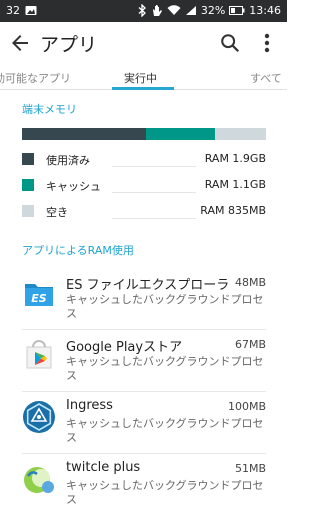 The height and width of the screenshot is (510, 320). What do you see at coordinates (250, 468) in the screenshot?
I see `app-size: 51MB` at bounding box center [250, 468].